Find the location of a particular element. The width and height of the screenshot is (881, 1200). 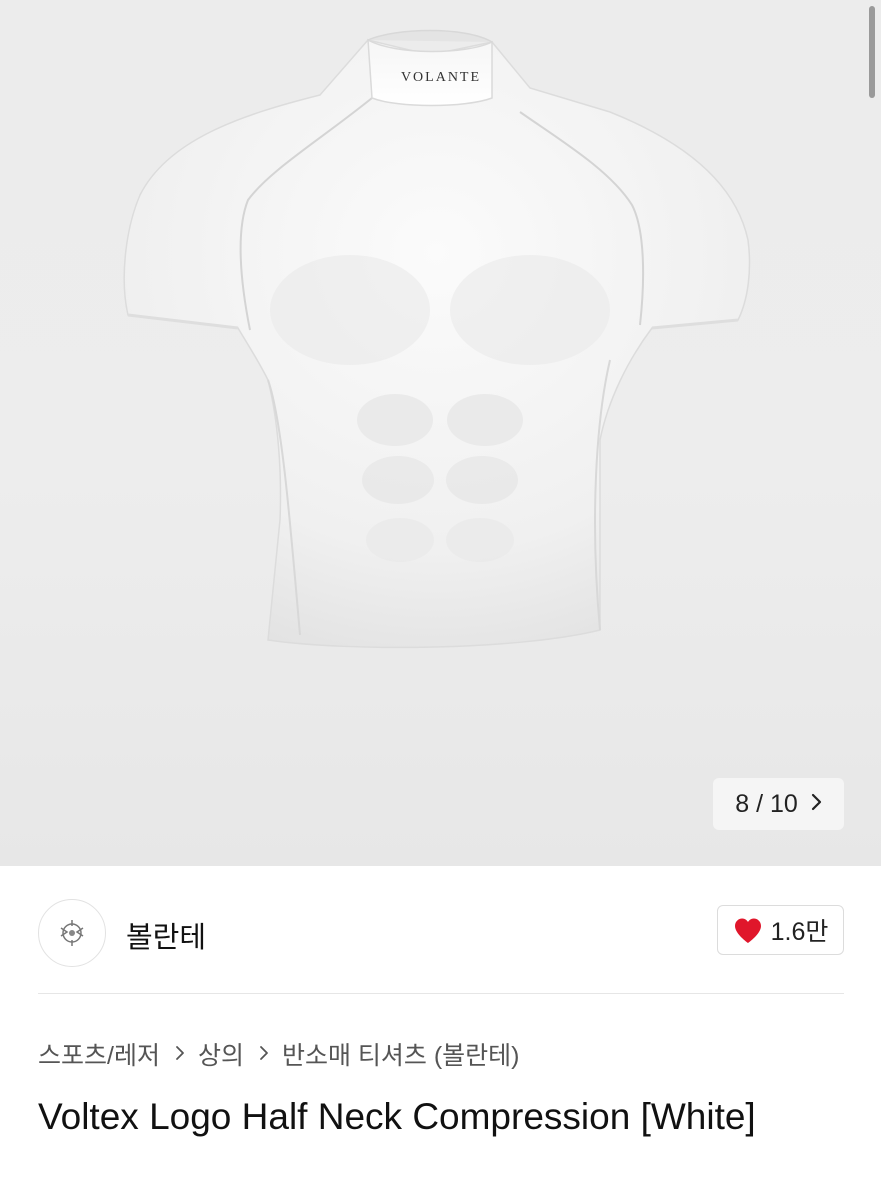

brand-row: 볼란테 1.6만 is located at coordinates (441, 933).